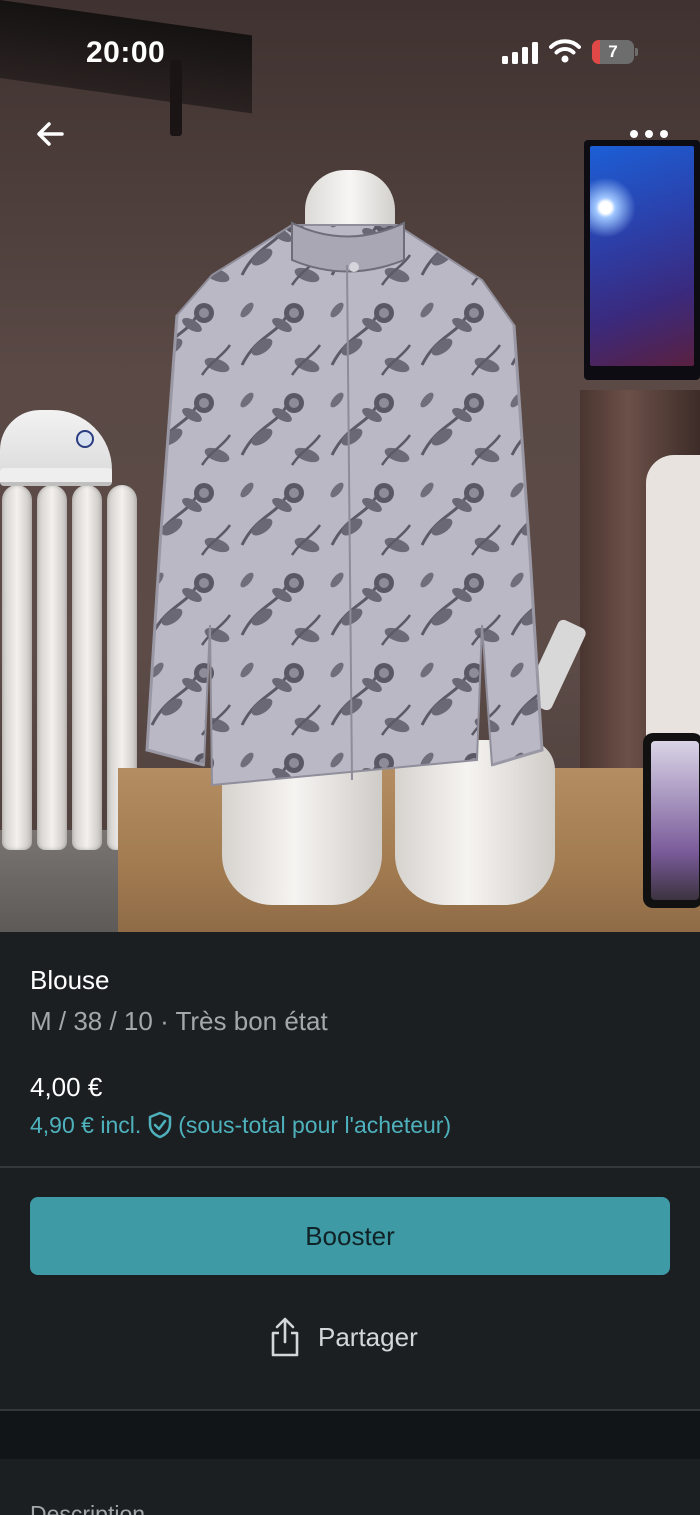 The height and width of the screenshot is (1515, 700). What do you see at coordinates (86, 1124) in the screenshot?
I see `price-incl-amount: 4,90 € incl.` at bounding box center [86, 1124].